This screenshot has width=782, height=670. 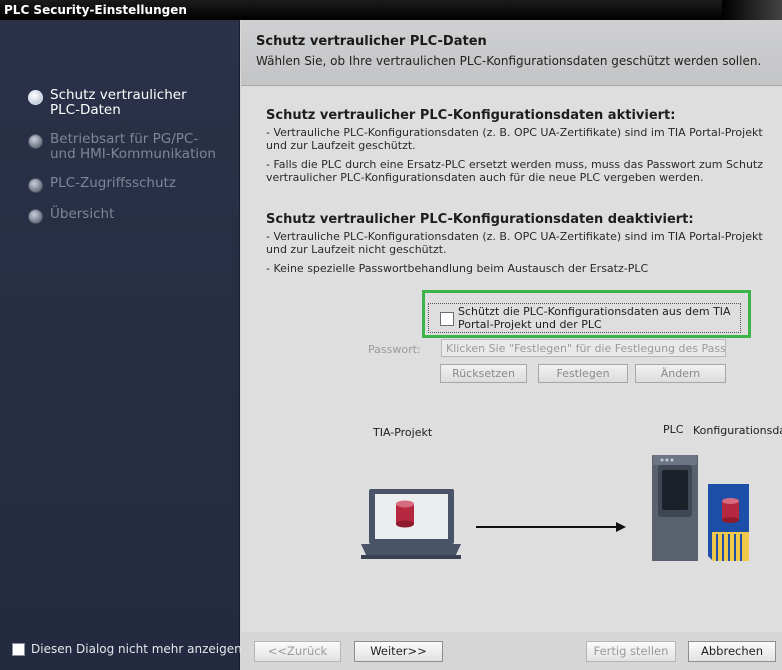 I want to click on cancel-button: Abbrechen, so click(x=732, y=651).